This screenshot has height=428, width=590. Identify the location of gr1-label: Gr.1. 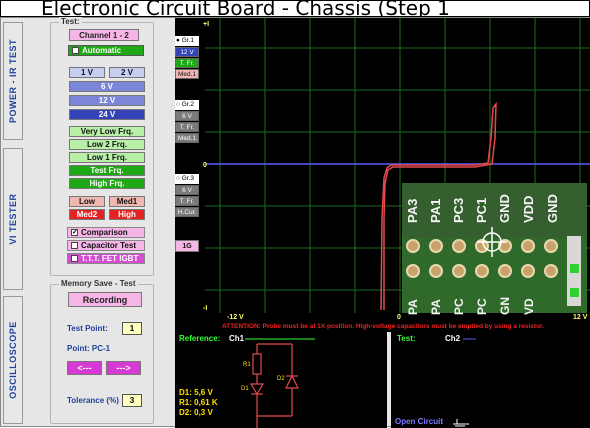
(188, 40).